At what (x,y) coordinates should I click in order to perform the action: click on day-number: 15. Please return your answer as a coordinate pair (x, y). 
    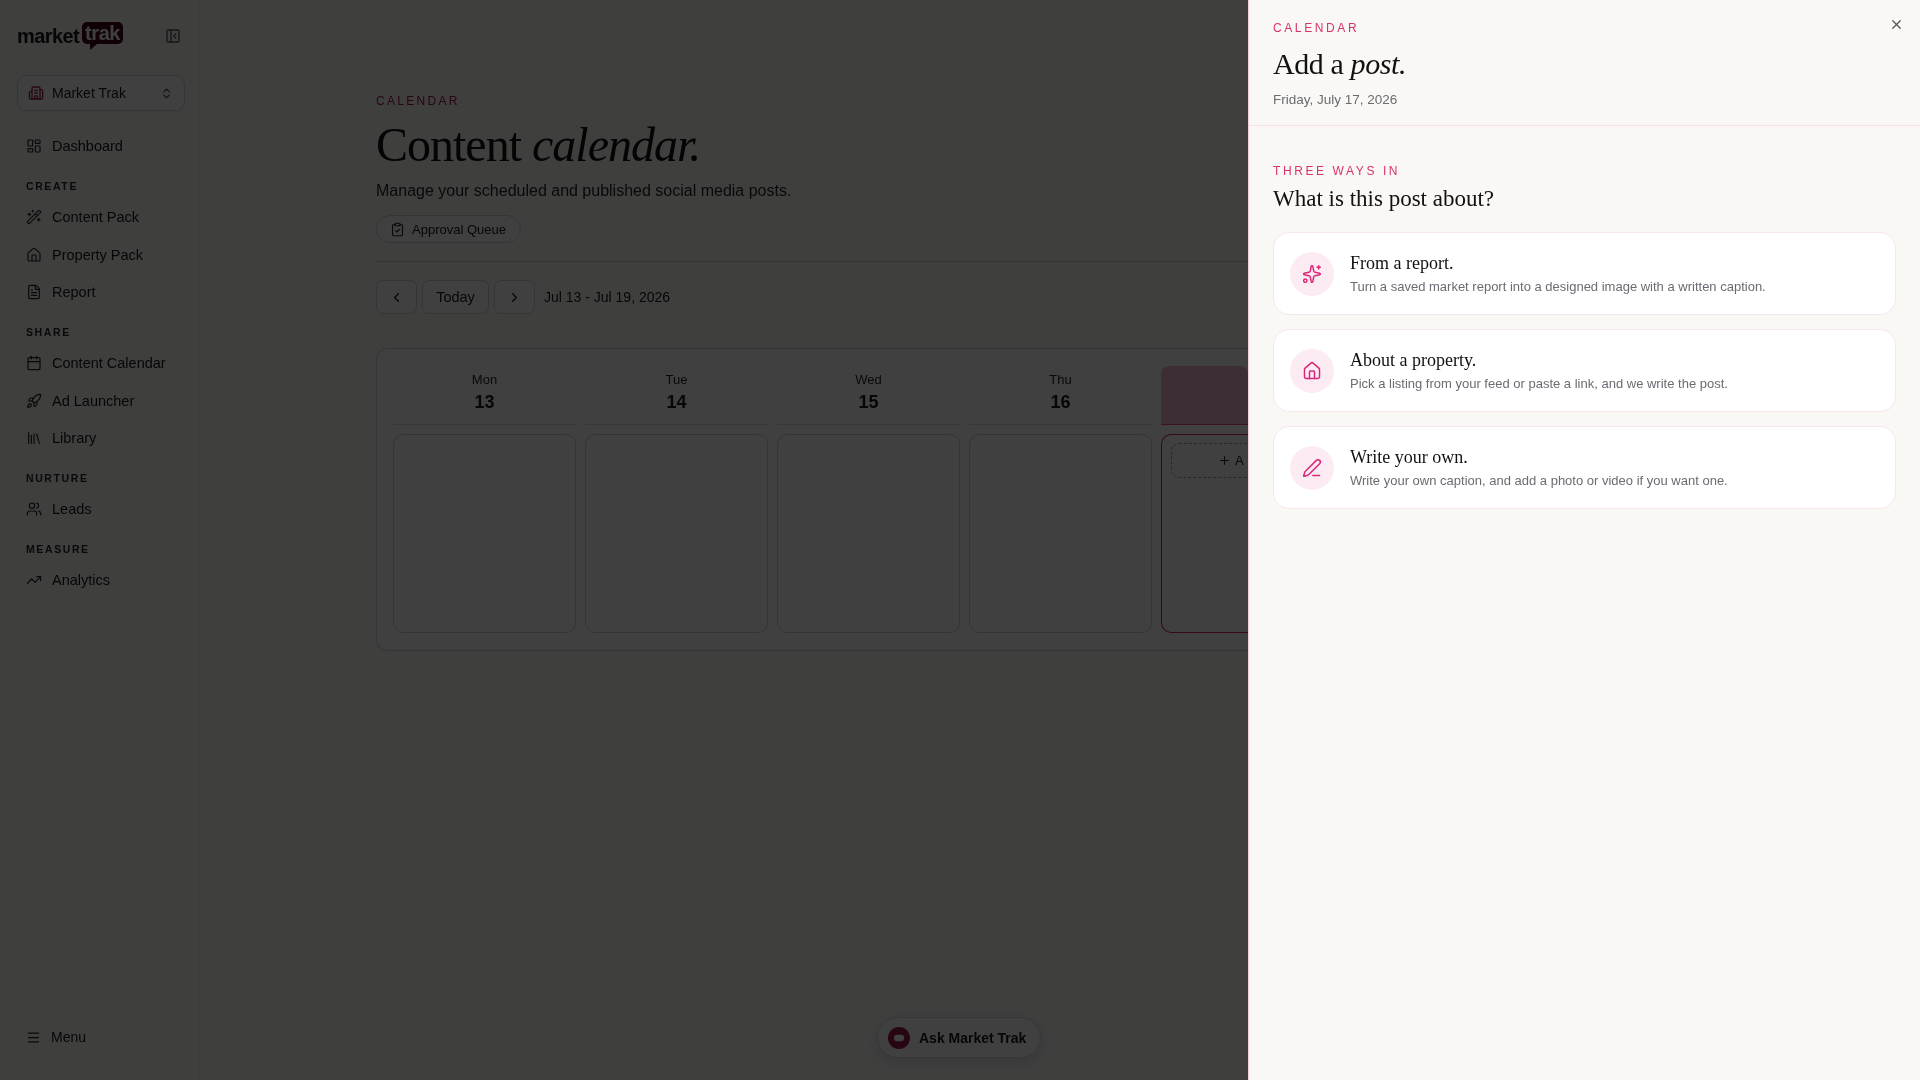
    Looking at the image, I should click on (868, 402).